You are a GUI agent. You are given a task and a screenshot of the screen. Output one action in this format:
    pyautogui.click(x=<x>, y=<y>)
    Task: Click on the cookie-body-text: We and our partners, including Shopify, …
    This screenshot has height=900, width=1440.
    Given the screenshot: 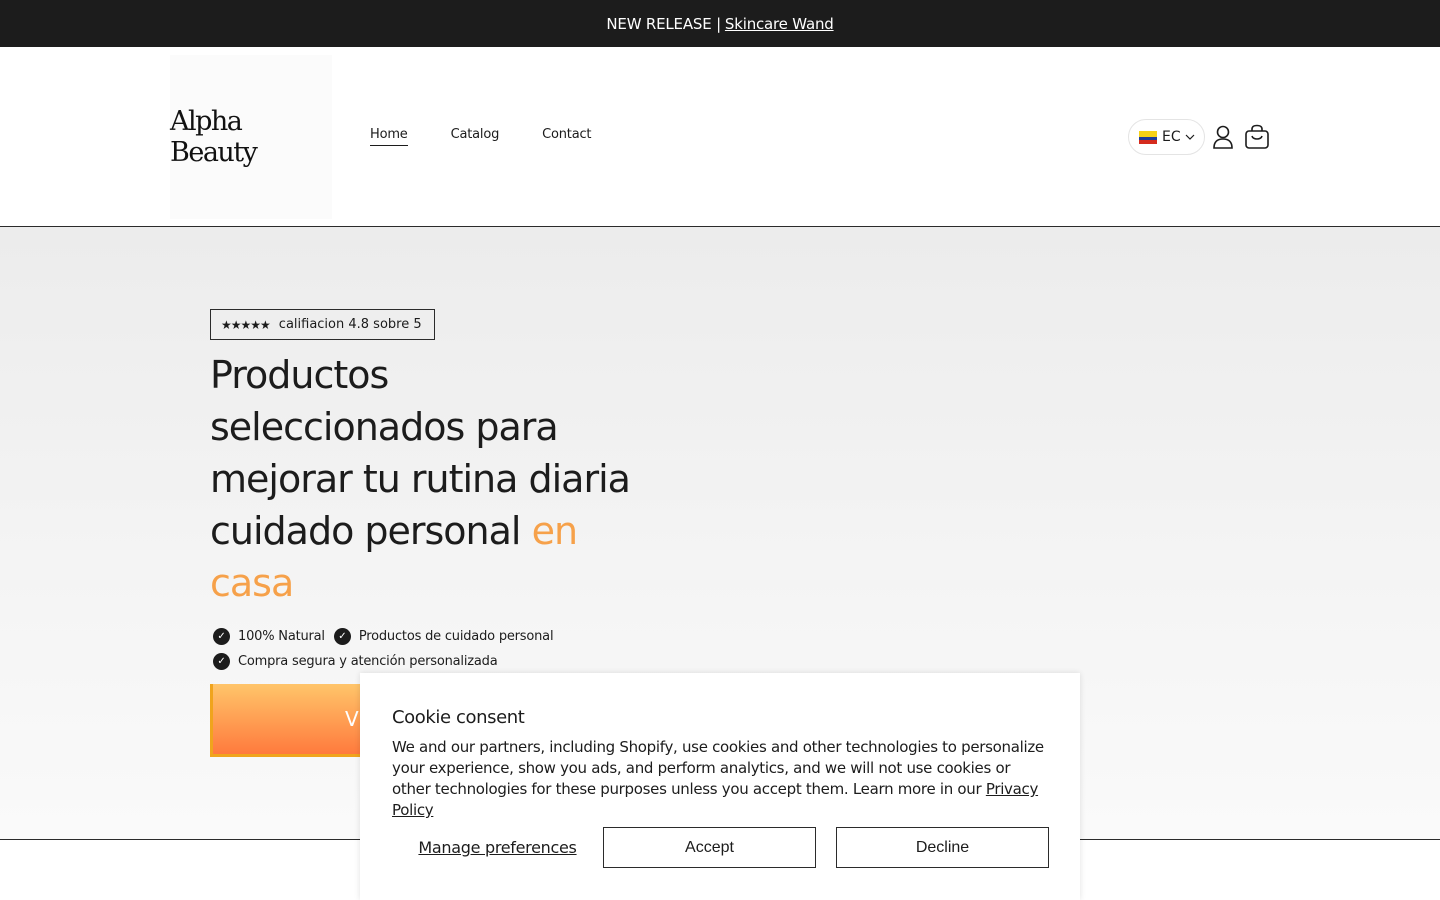 What is the action you would take?
    pyautogui.click(x=718, y=768)
    